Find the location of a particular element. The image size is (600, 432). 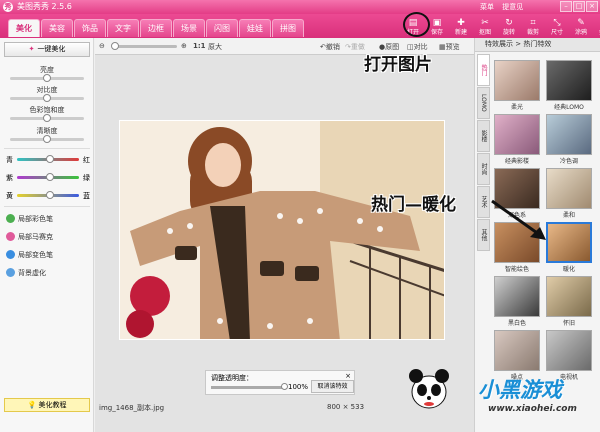

cyan-red-balance: 青 红 is located at coordinates (48, 159).